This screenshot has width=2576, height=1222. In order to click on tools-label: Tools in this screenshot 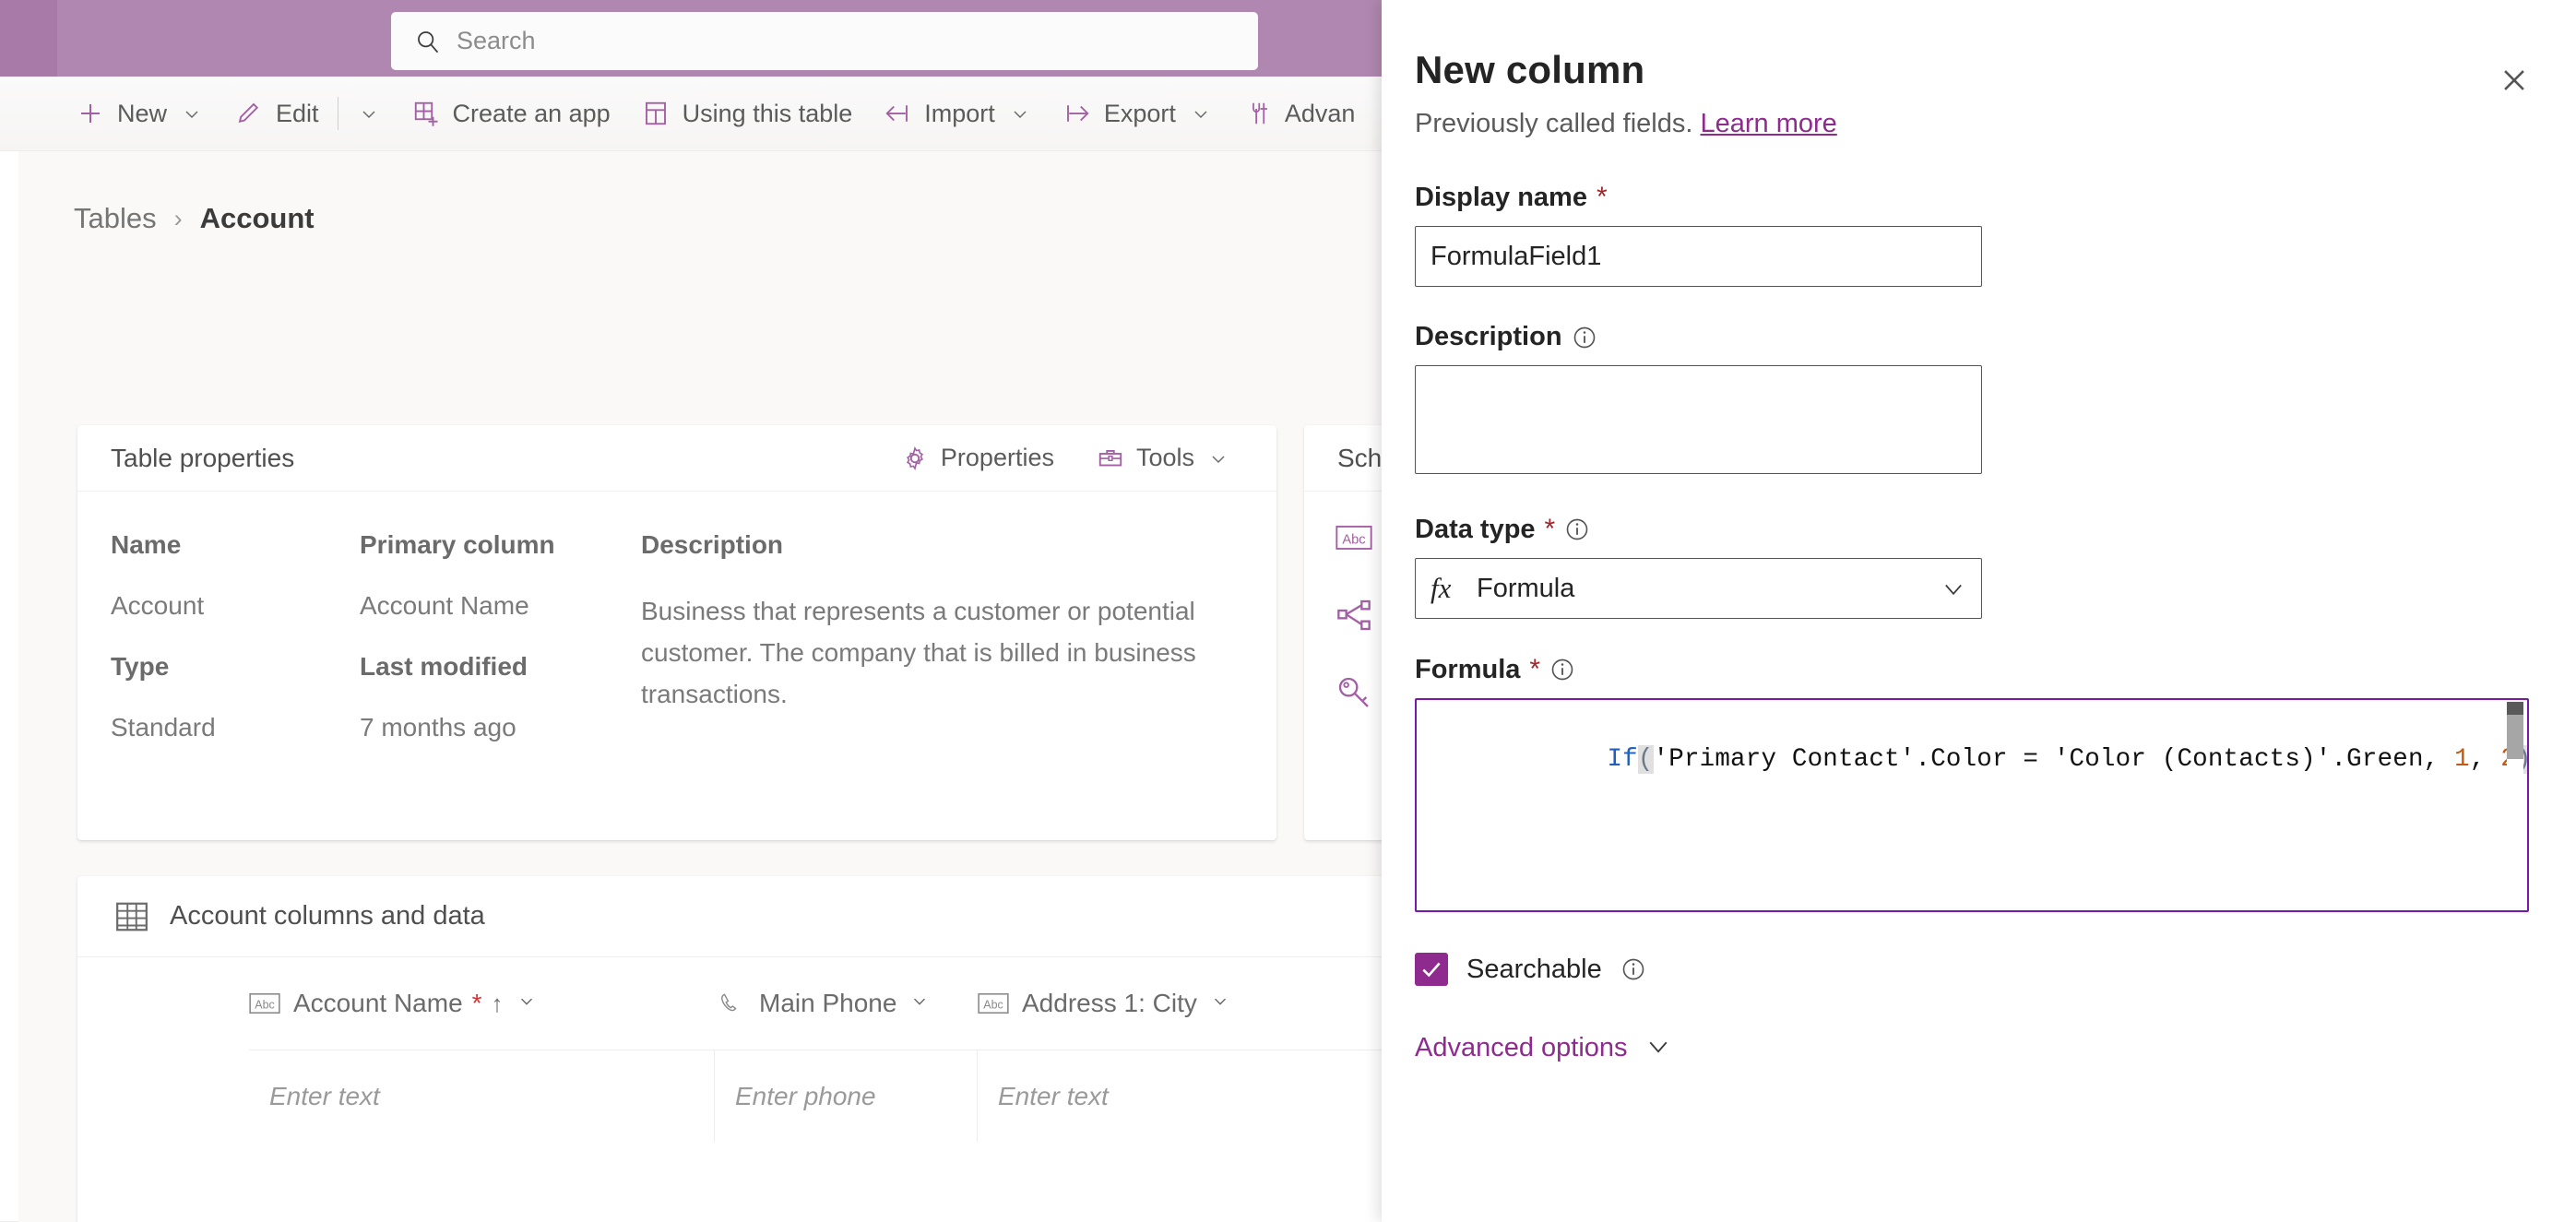, I will do `click(1164, 457)`.